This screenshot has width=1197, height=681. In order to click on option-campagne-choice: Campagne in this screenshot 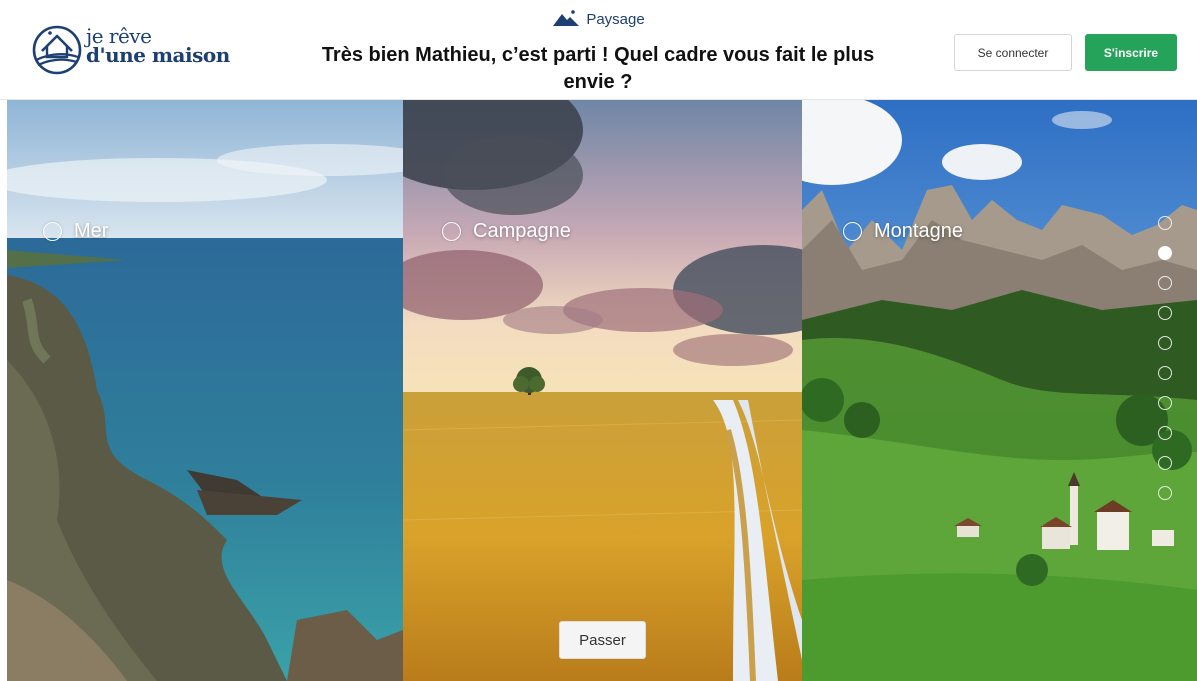, I will do `click(506, 231)`.